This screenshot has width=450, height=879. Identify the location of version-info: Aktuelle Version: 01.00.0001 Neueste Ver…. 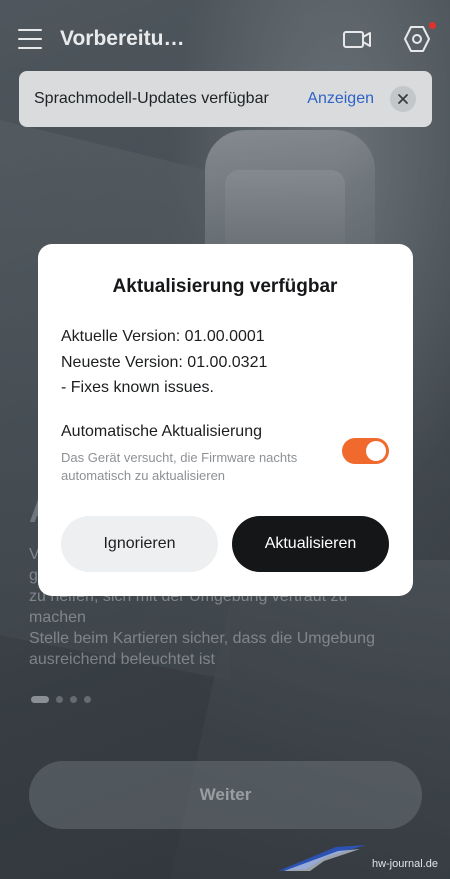
(225, 362).